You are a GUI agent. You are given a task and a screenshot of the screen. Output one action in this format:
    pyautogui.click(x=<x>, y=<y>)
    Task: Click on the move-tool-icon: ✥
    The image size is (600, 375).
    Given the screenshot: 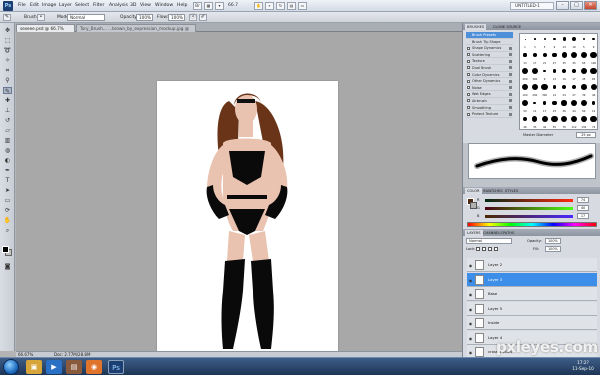 What is the action you would take?
    pyautogui.click(x=7, y=30)
    